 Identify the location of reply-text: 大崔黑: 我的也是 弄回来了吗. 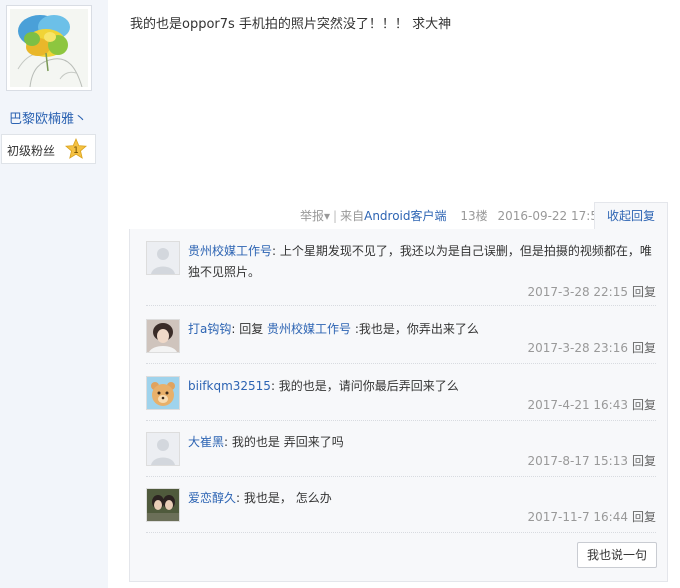
(421, 442).